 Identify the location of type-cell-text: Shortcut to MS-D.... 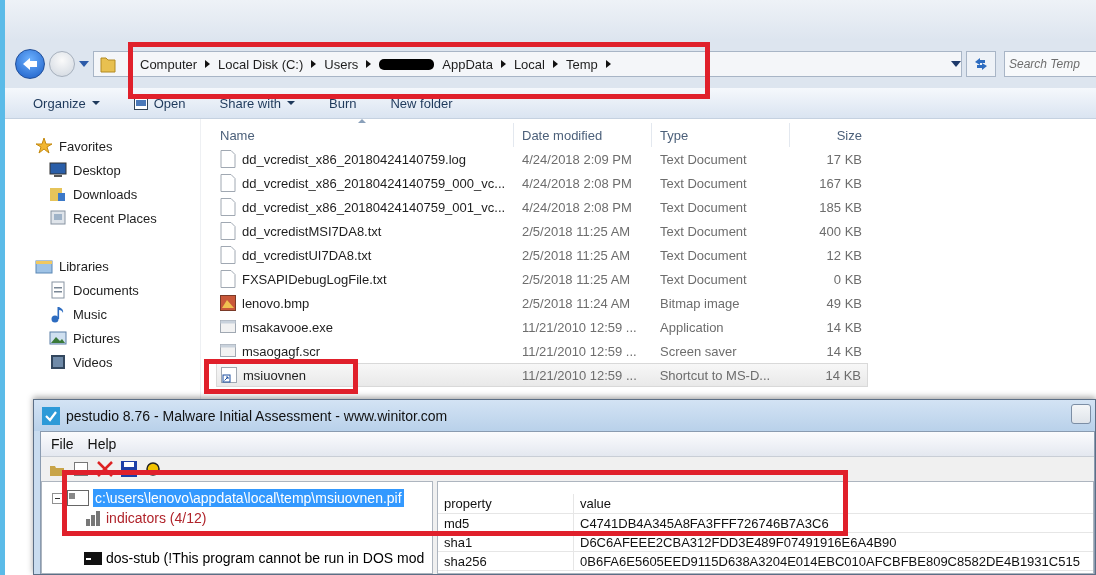
(715, 375).